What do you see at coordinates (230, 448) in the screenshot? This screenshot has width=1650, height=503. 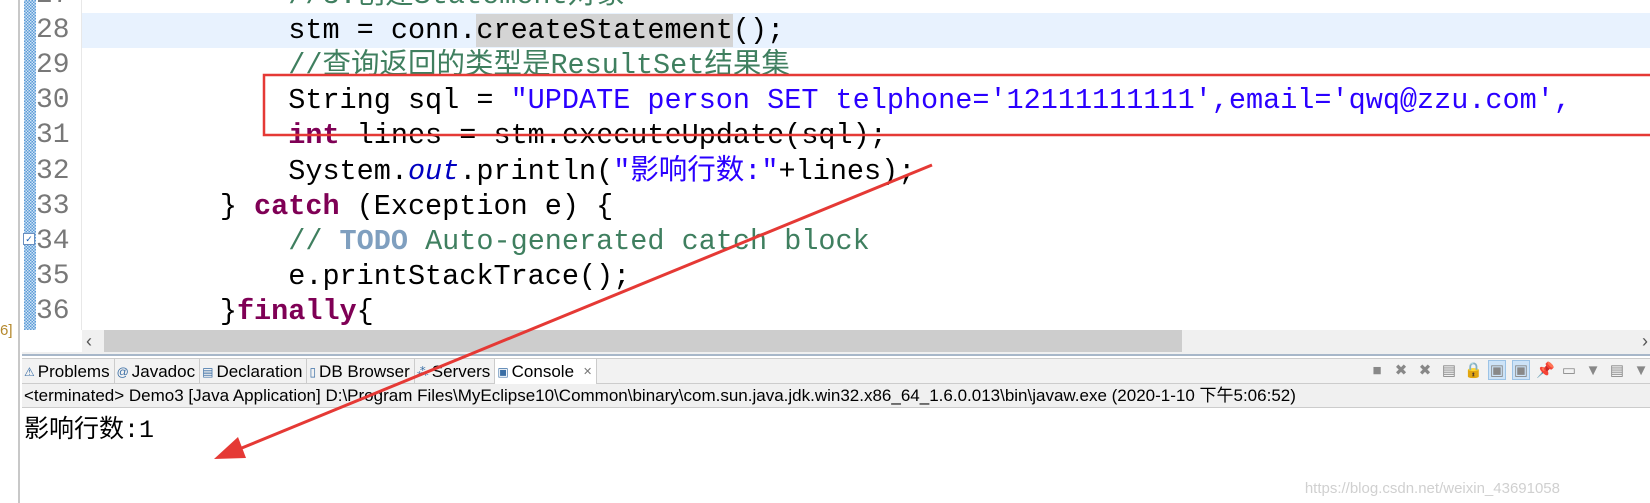 I see `annotation-arrow-head` at bounding box center [230, 448].